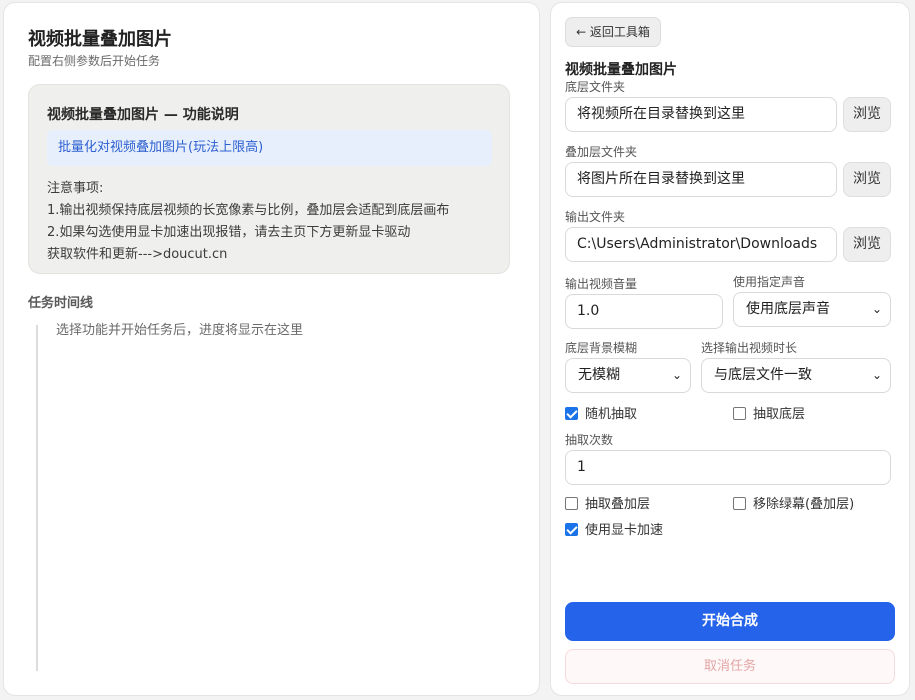 The height and width of the screenshot is (700, 915). Describe the element at coordinates (595, 87) in the screenshot. I see `base-folder-label: 底层文件夹` at that location.